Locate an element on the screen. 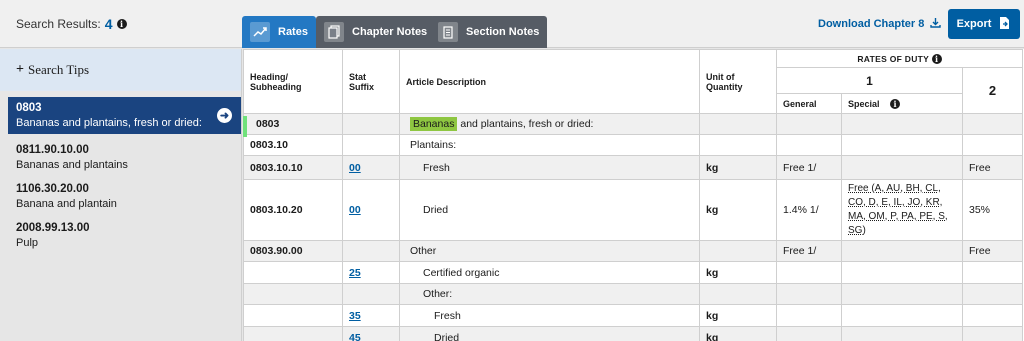  row-heading: 0803.10 is located at coordinates (293, 145).